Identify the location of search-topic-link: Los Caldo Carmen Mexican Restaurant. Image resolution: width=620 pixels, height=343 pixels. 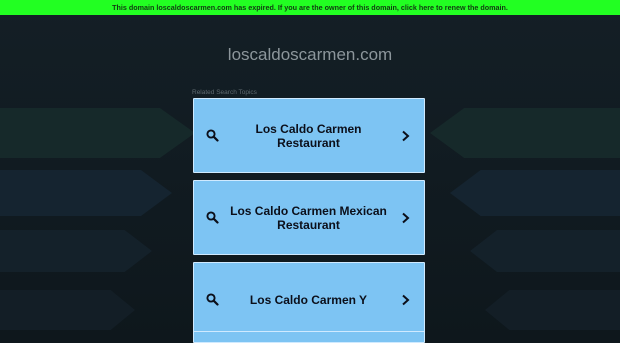
(309, 217).